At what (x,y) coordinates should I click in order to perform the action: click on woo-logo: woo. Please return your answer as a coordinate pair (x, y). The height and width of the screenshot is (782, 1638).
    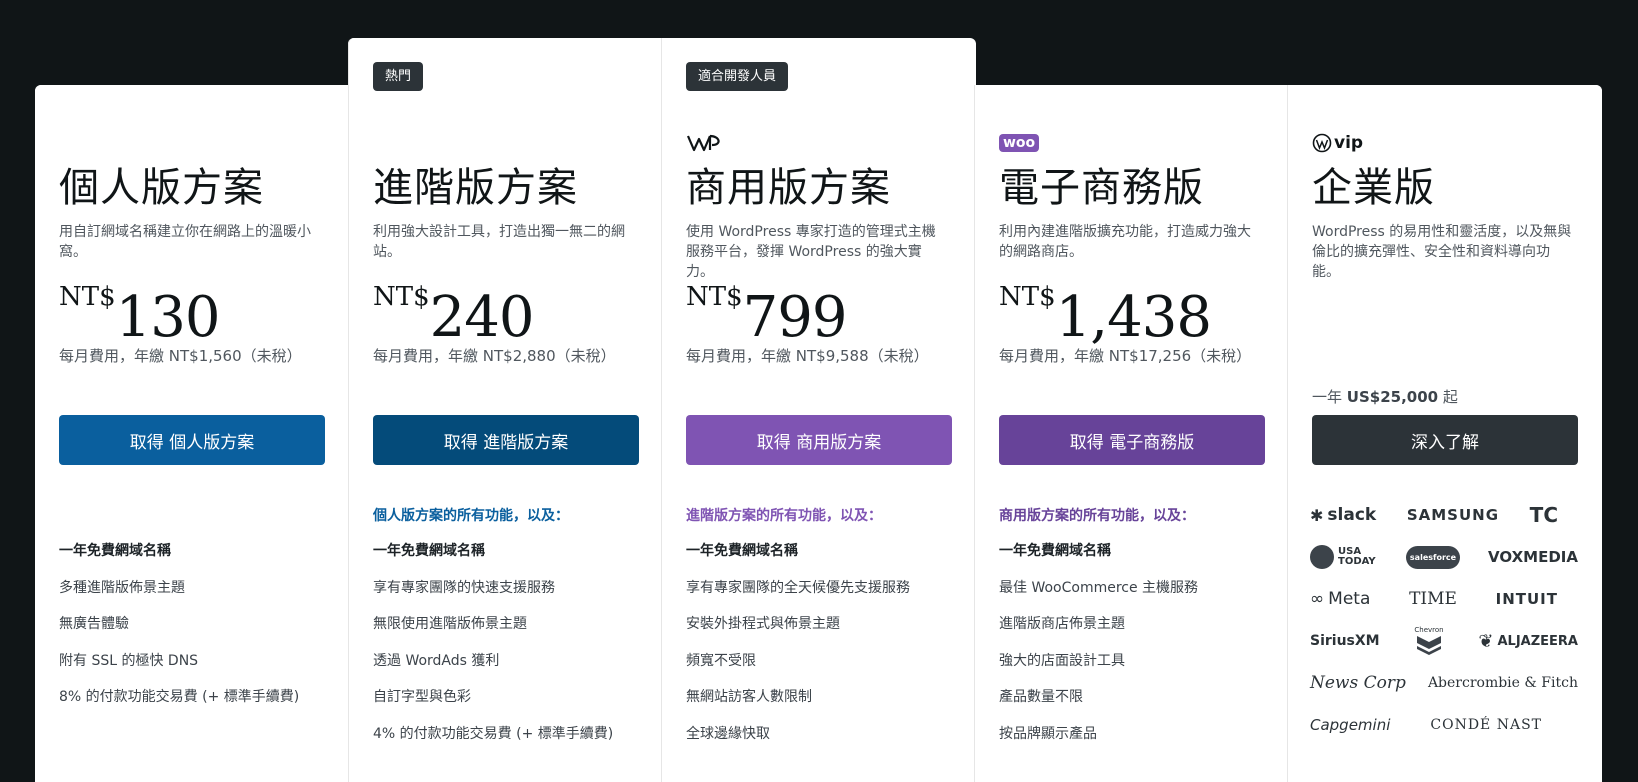
    Looking at the image, I should click on (1019, 143).